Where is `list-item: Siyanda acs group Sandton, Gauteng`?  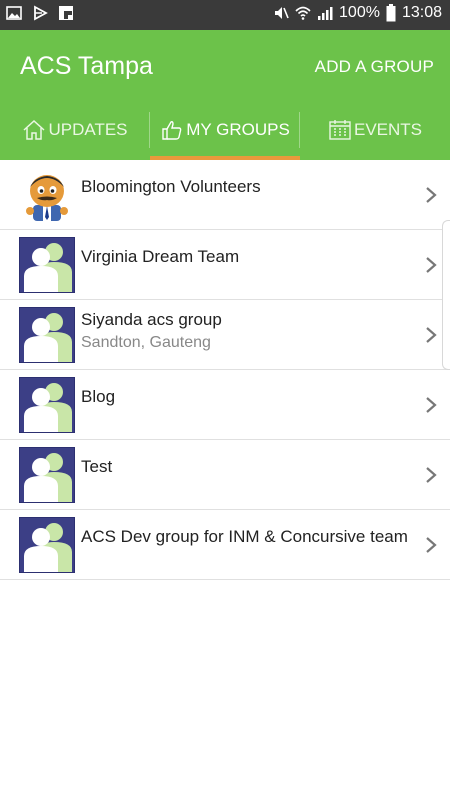
list-item: Siyanda acs group Sandton, Gauteng is located at coordinates (225, 335).